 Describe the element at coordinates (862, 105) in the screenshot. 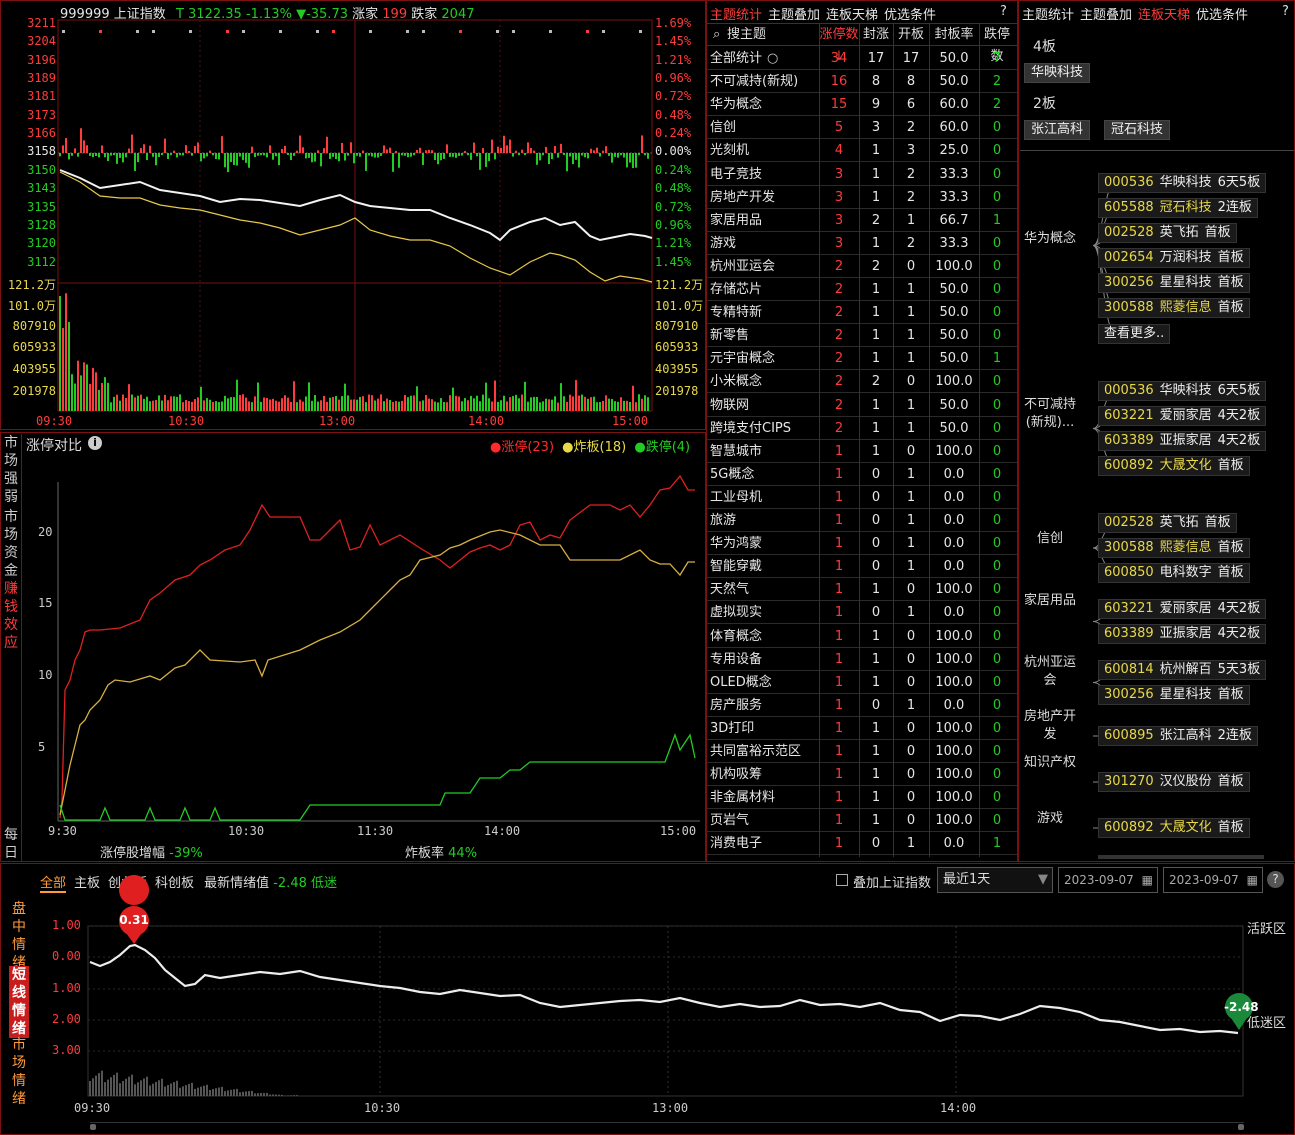

I see `theme-row: 华为概念 15 9 6 60.0 2` at that location.